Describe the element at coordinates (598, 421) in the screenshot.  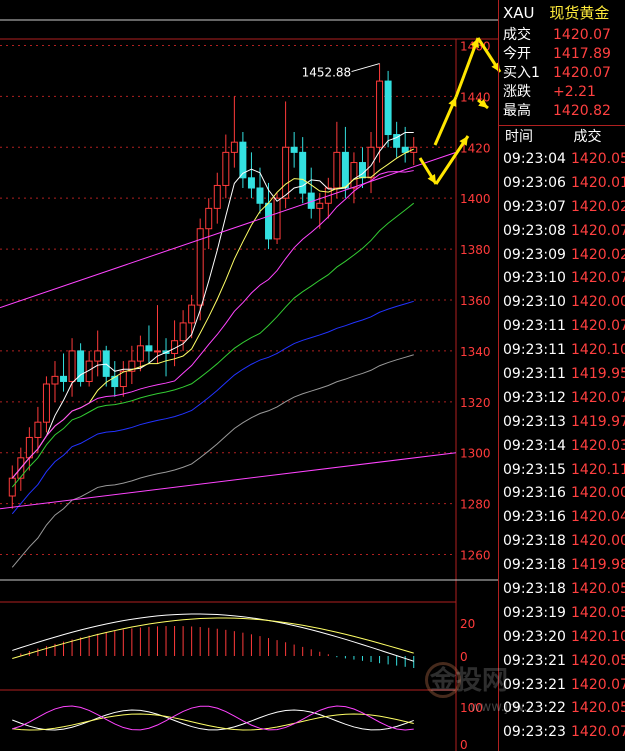
I see `tick-price: 1419.97` at that location.